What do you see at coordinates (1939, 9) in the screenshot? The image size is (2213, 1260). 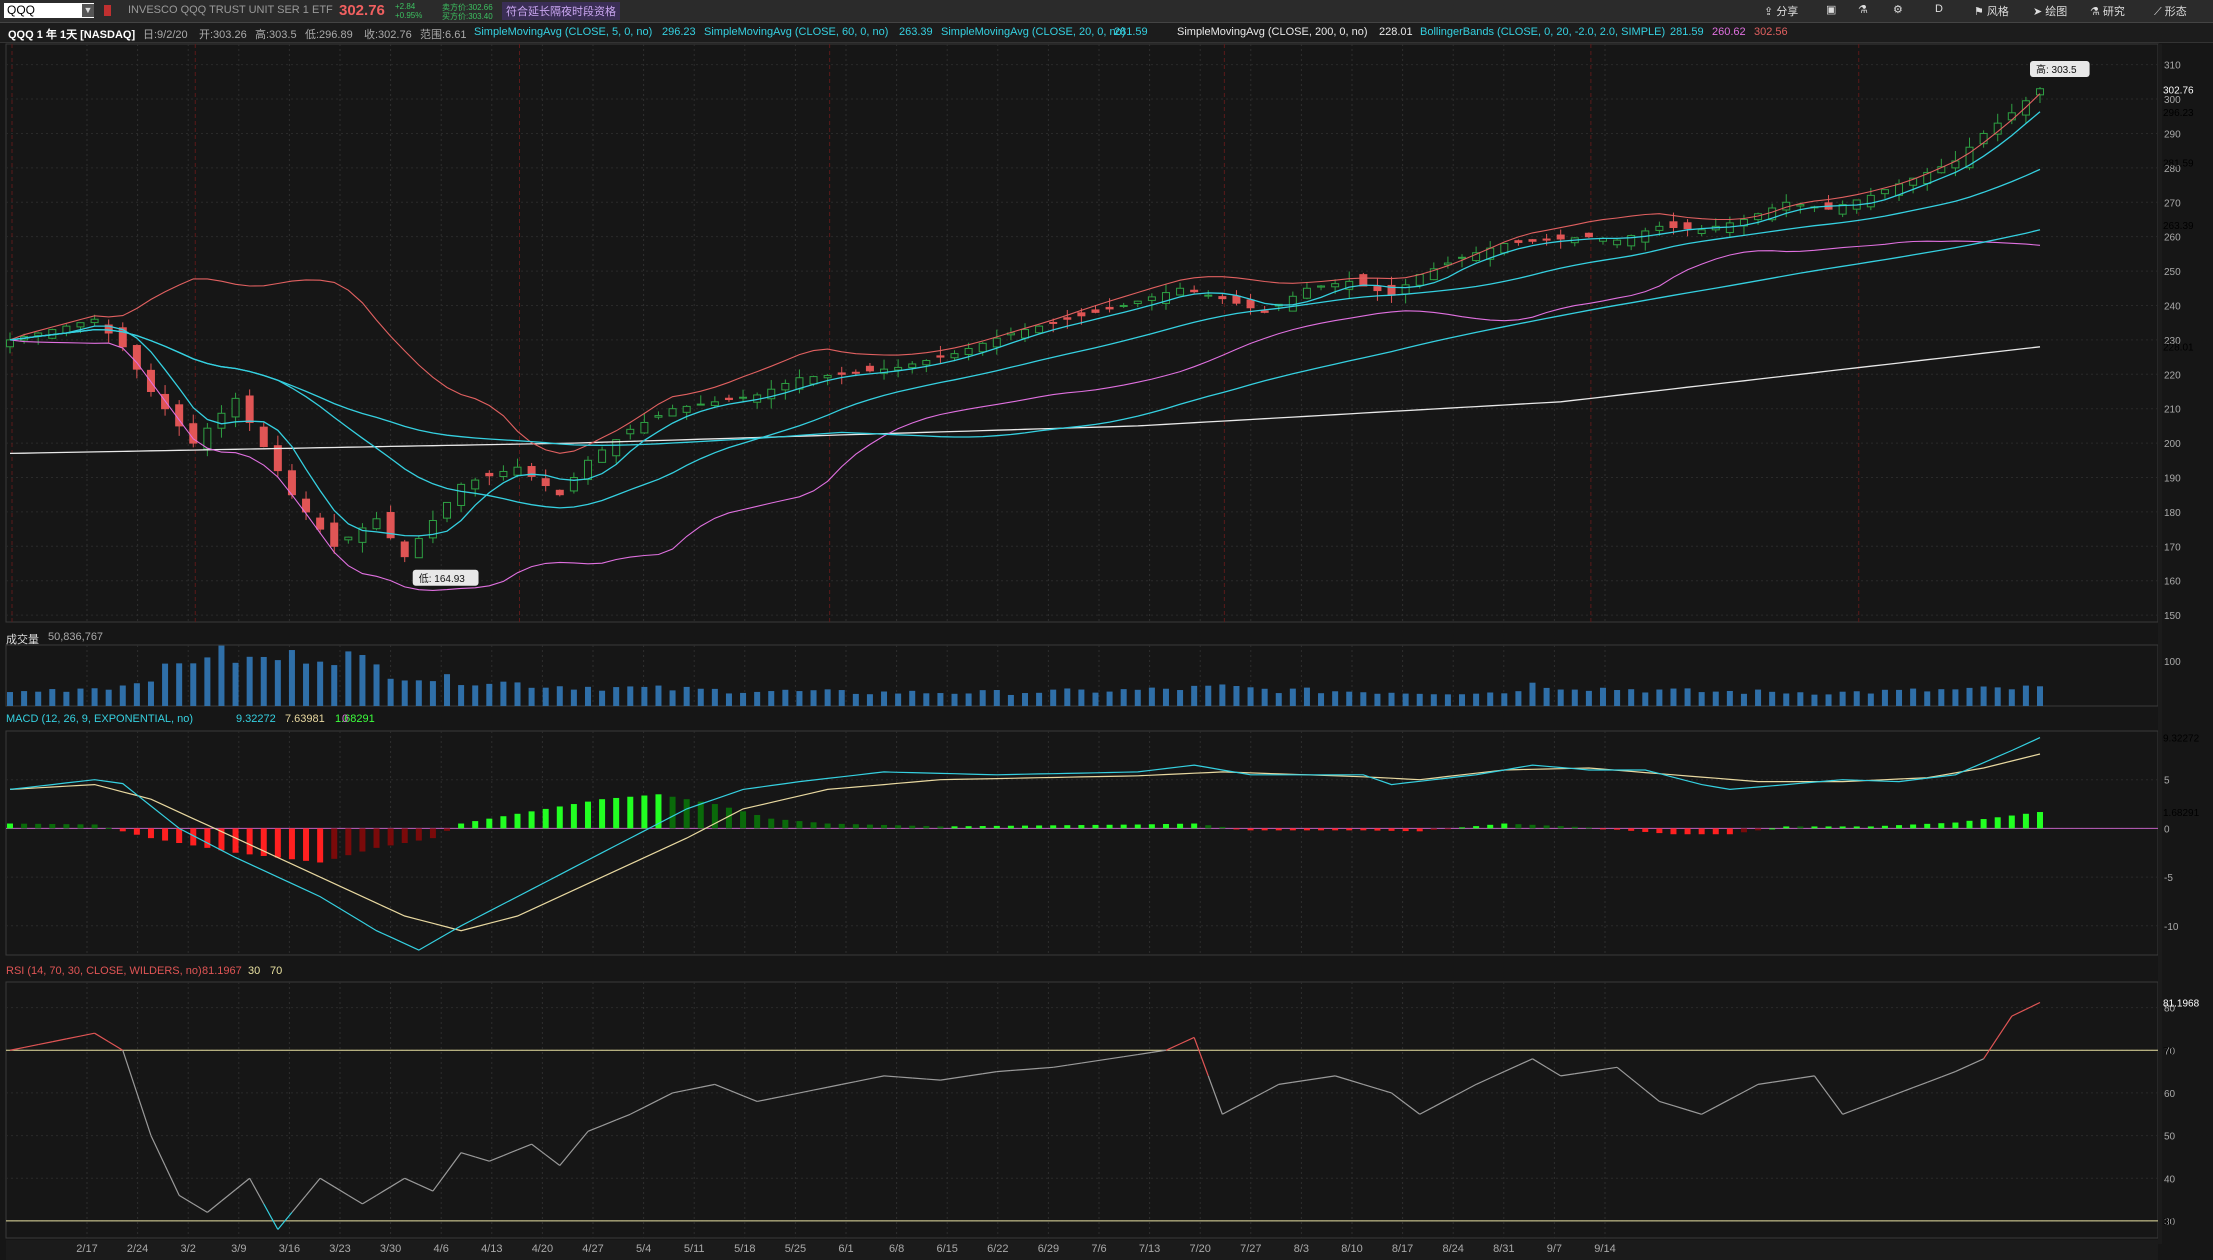 I see `interval-button: D` at bounding box center [1939, 9].